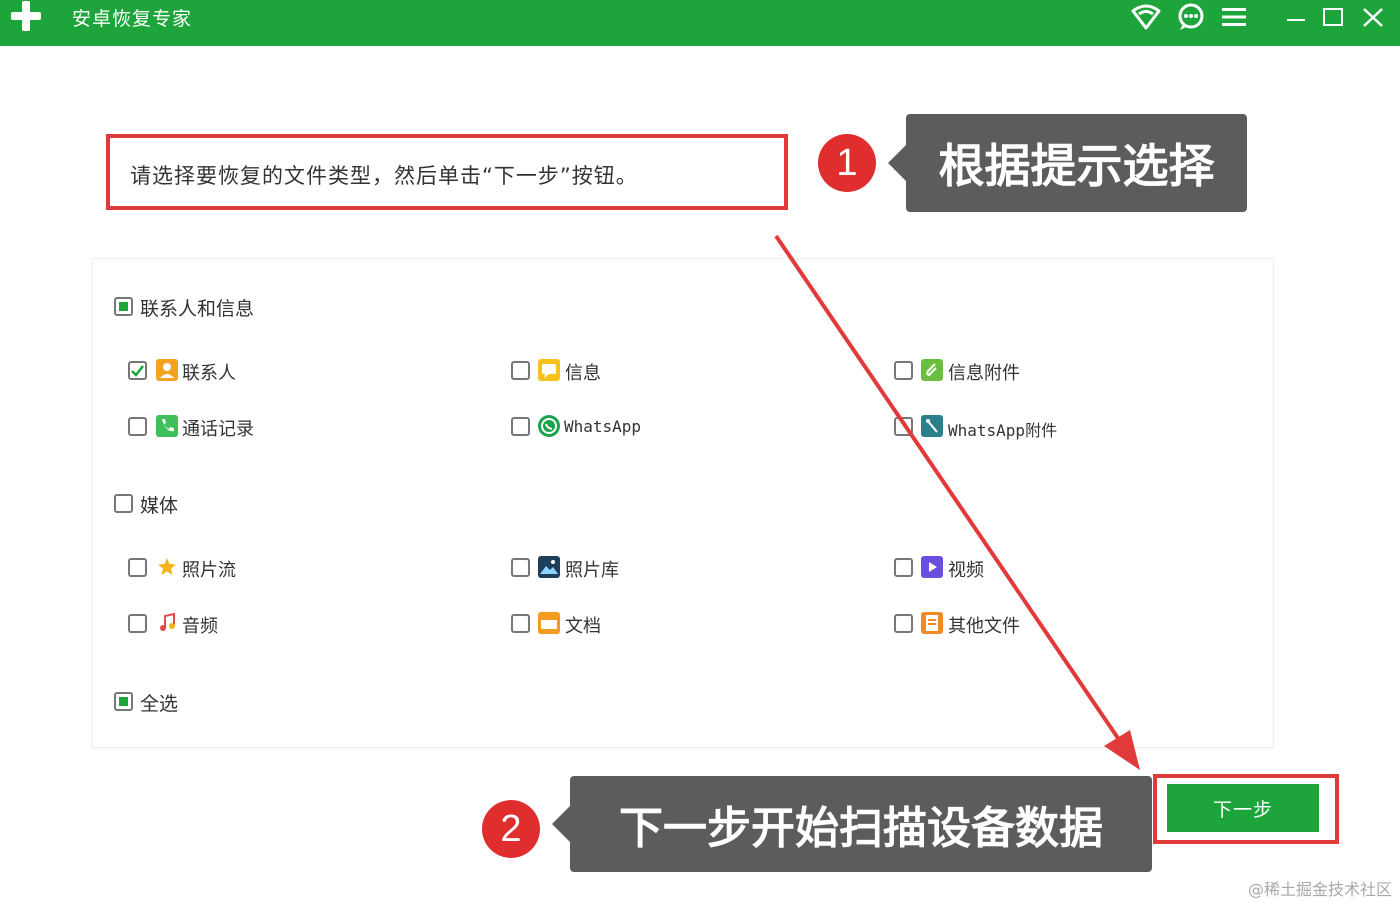 This screenshot has width=1400, height=906. Describe the element at coordinates (549, 426) in the screenshot. I see `whatsapp-icon` at that location.